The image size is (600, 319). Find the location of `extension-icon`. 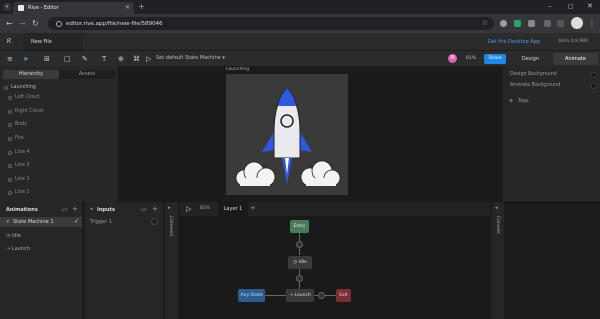

extension-icon is located at coordinates (503, 23).